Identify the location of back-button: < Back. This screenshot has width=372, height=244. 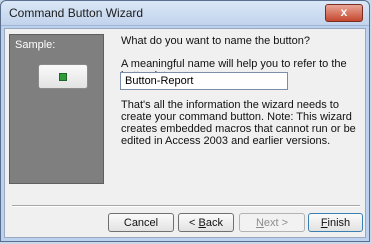
(206, 222).